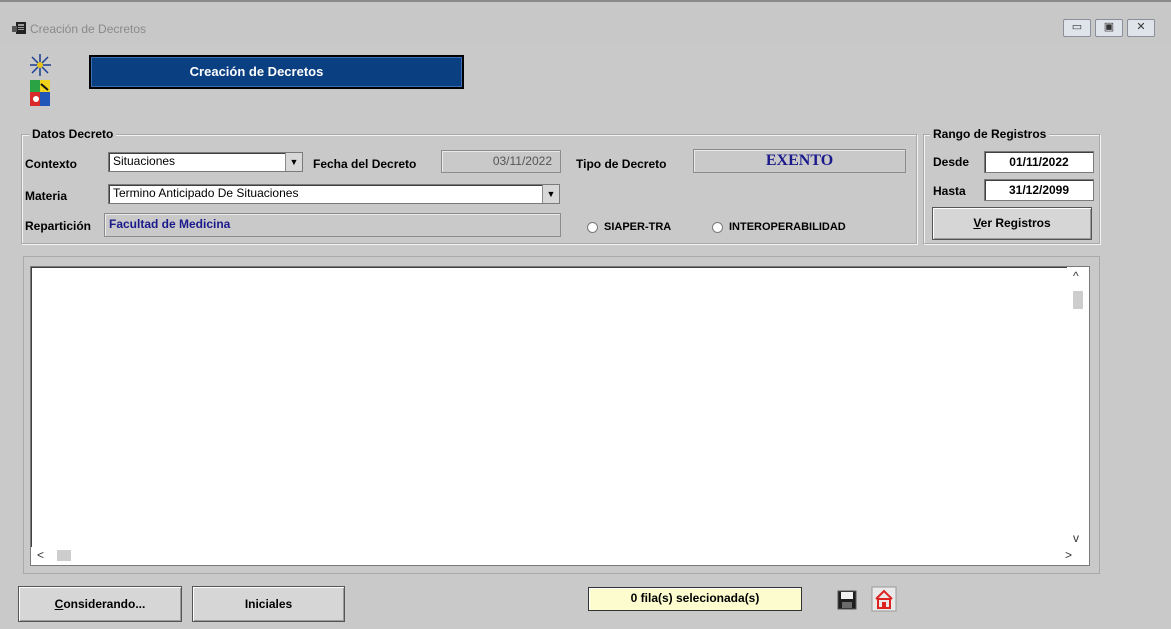  What do you see at coordinates (592, 227) in the screenshot?
I see `siaper-tra-radio` at bounding box center [592, 227].